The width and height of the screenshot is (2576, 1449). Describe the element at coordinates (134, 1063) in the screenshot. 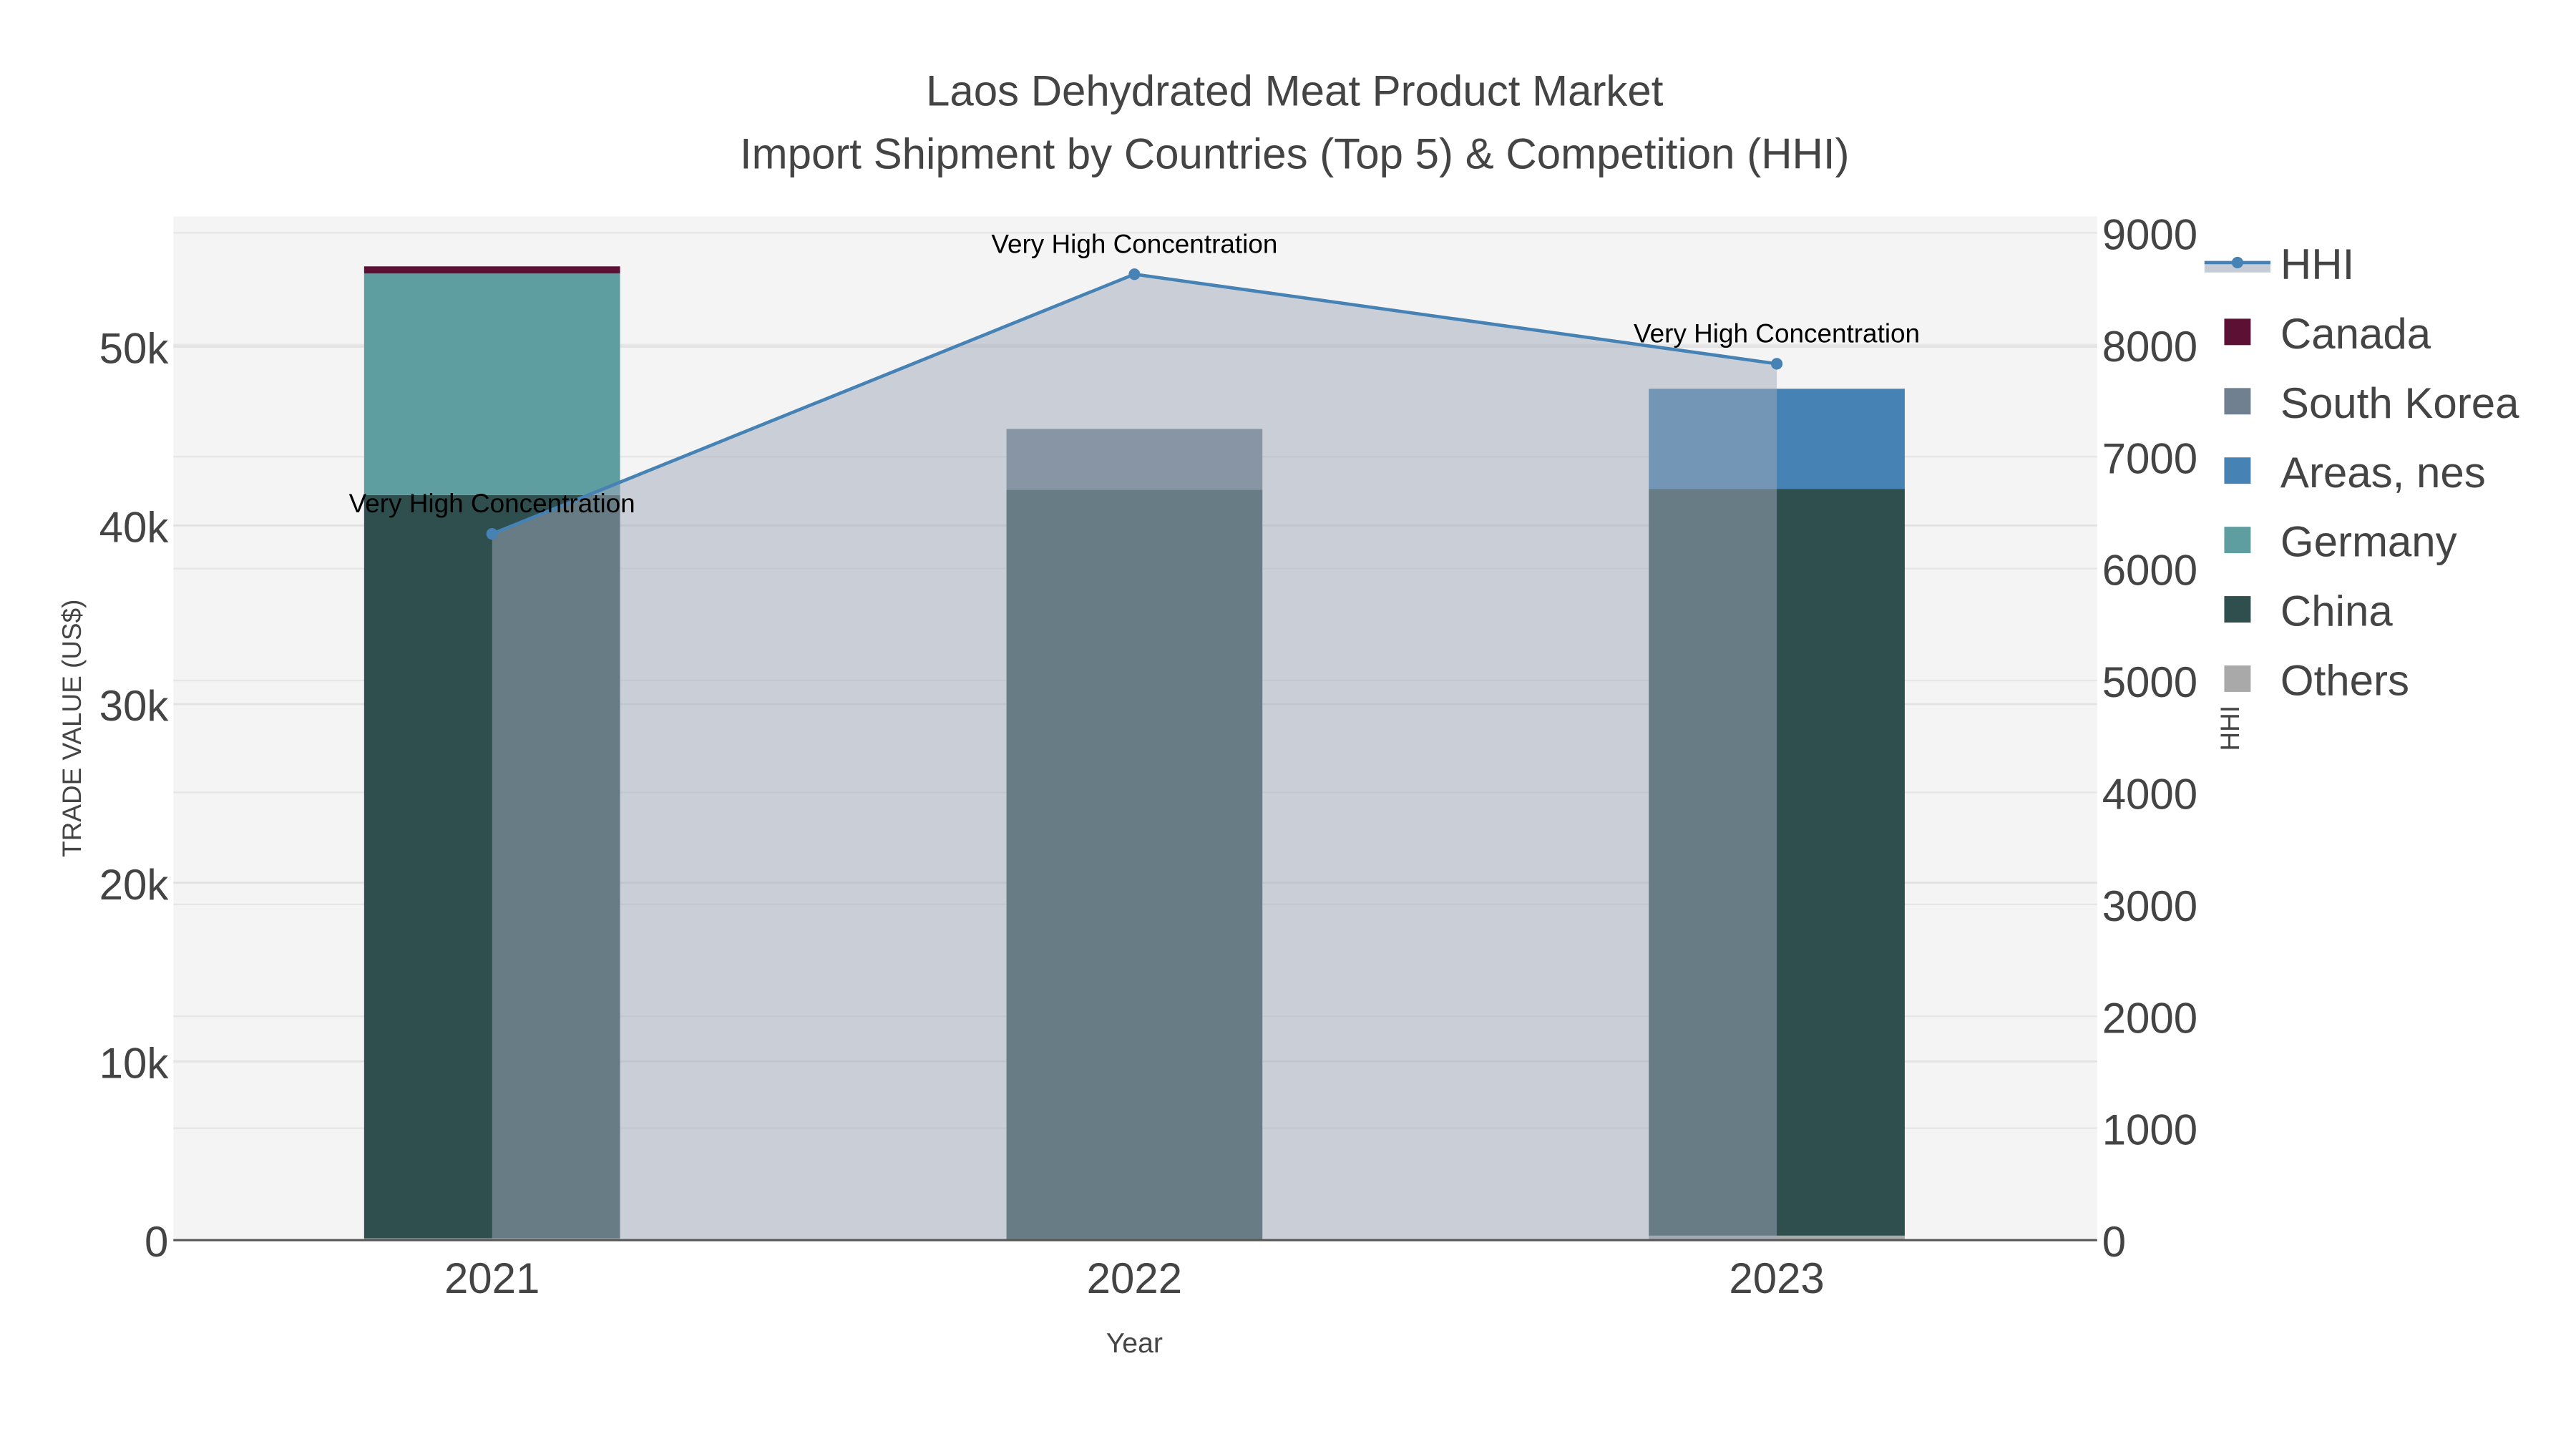

I see `y-tick-label: 10k` at that location.